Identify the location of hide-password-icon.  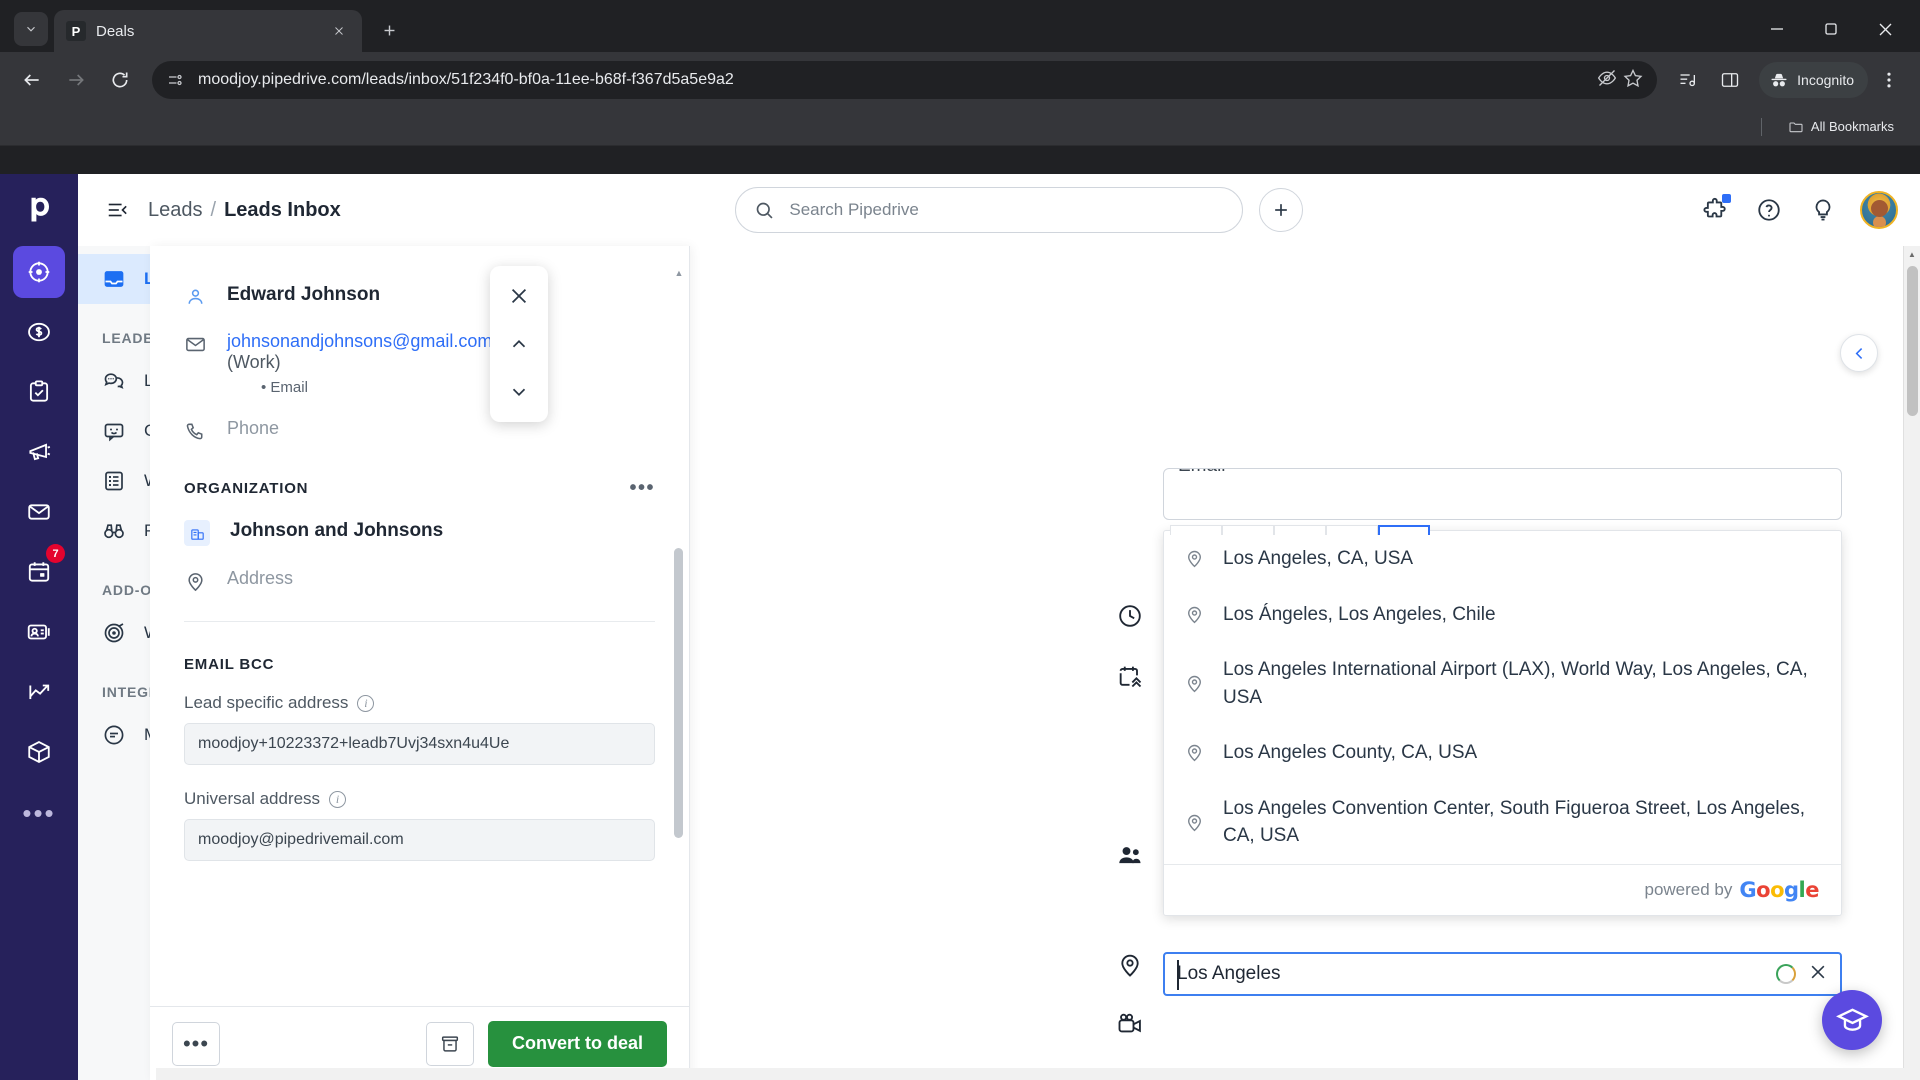
(1607, 80).